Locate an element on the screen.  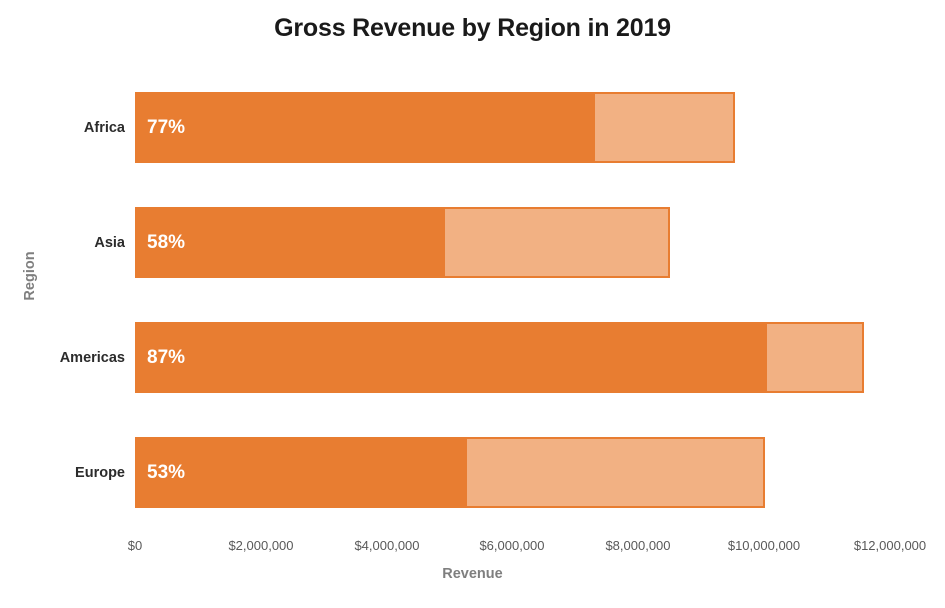
category-label-2: Americas is located at coordinates (92, 357).